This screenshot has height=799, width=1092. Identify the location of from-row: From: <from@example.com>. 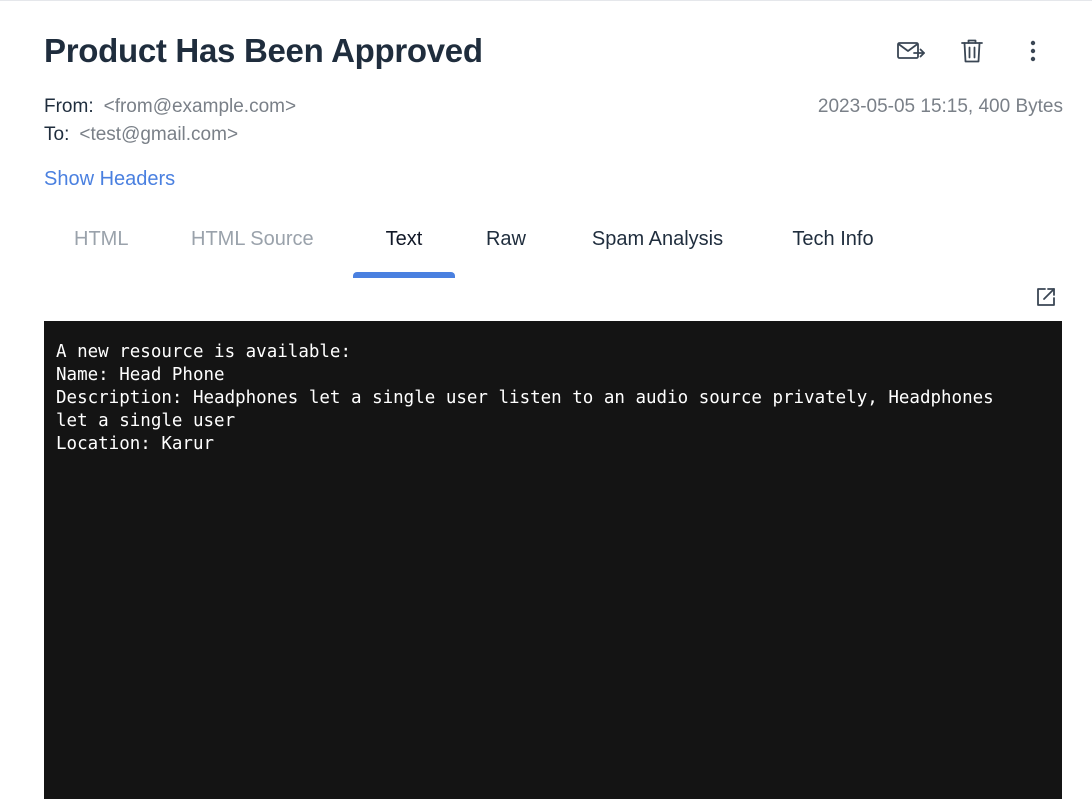
(170, 107).